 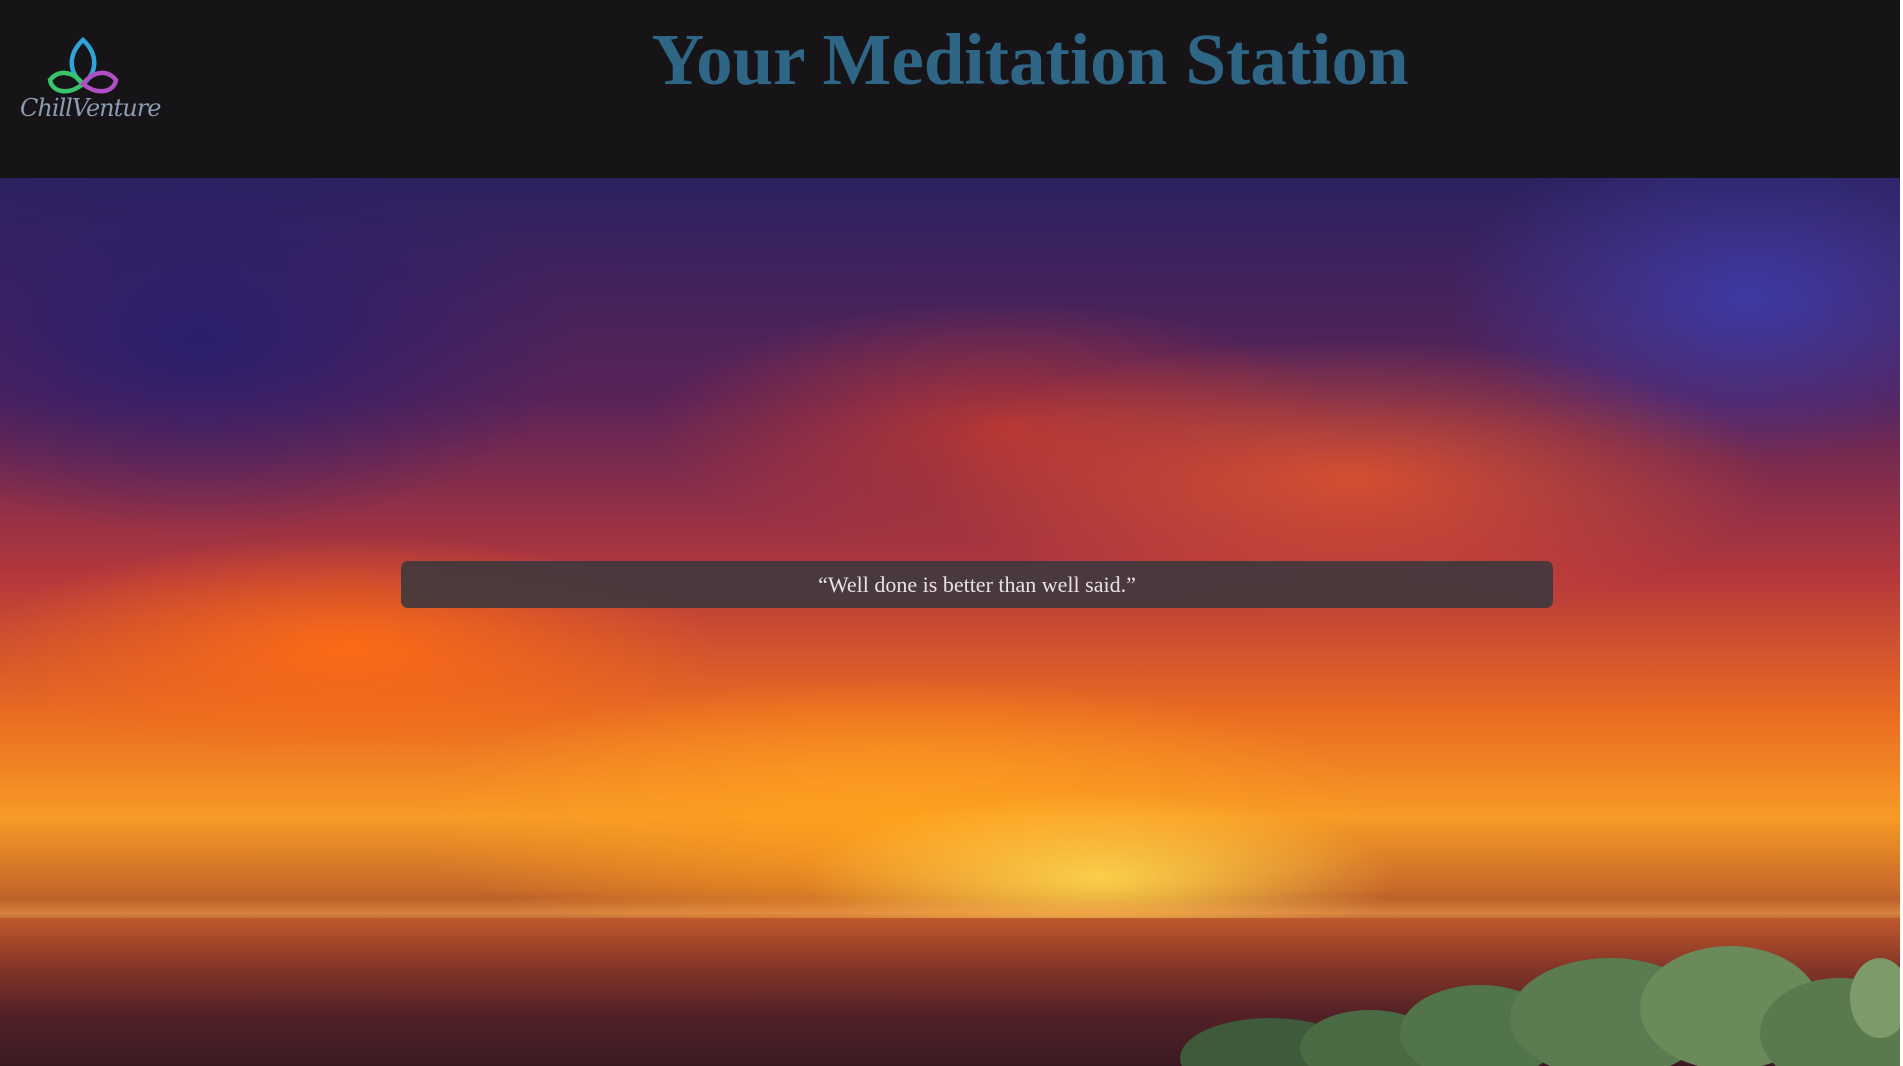 I want to click on quote-box: “Well done is better than well said.”, so click(x=977, y=584).